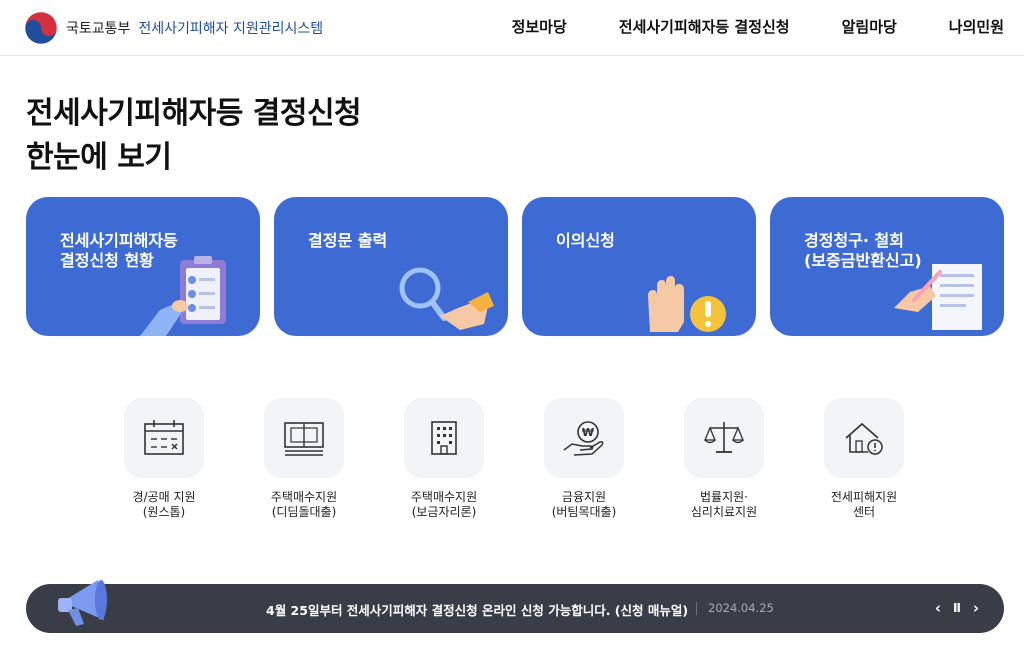  I want to click on quick-auction-support: 경/공매 지원 (원스톱), so click(164, 459).